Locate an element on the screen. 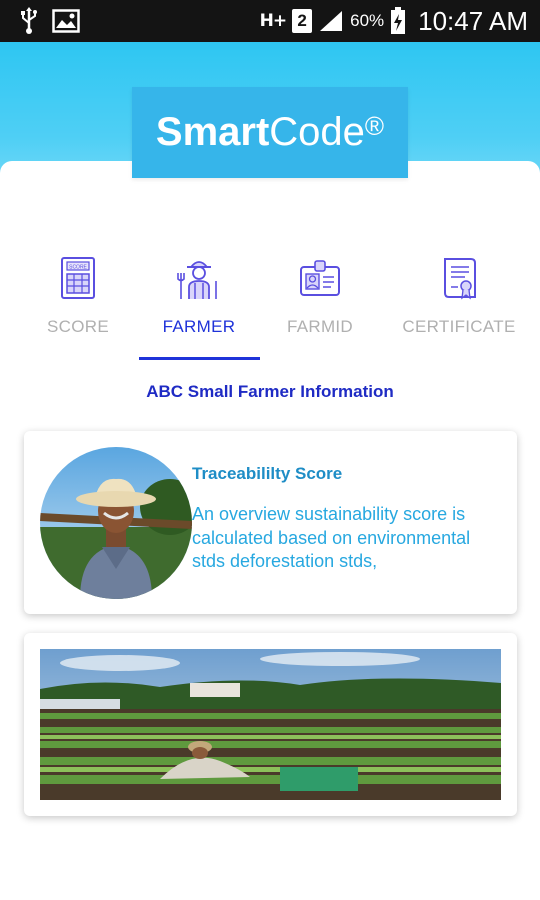  farmer-photo is located at coordinates (116, 523).